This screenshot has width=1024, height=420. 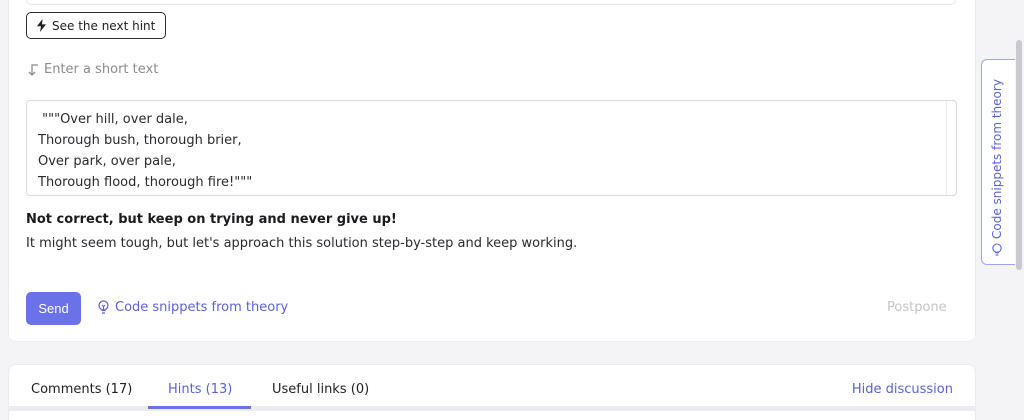 What do you see at coordinates (997, 159) in the screenshot?
I see `side-panel-label: Code snippets from theory` at bounding box center [997, 159].